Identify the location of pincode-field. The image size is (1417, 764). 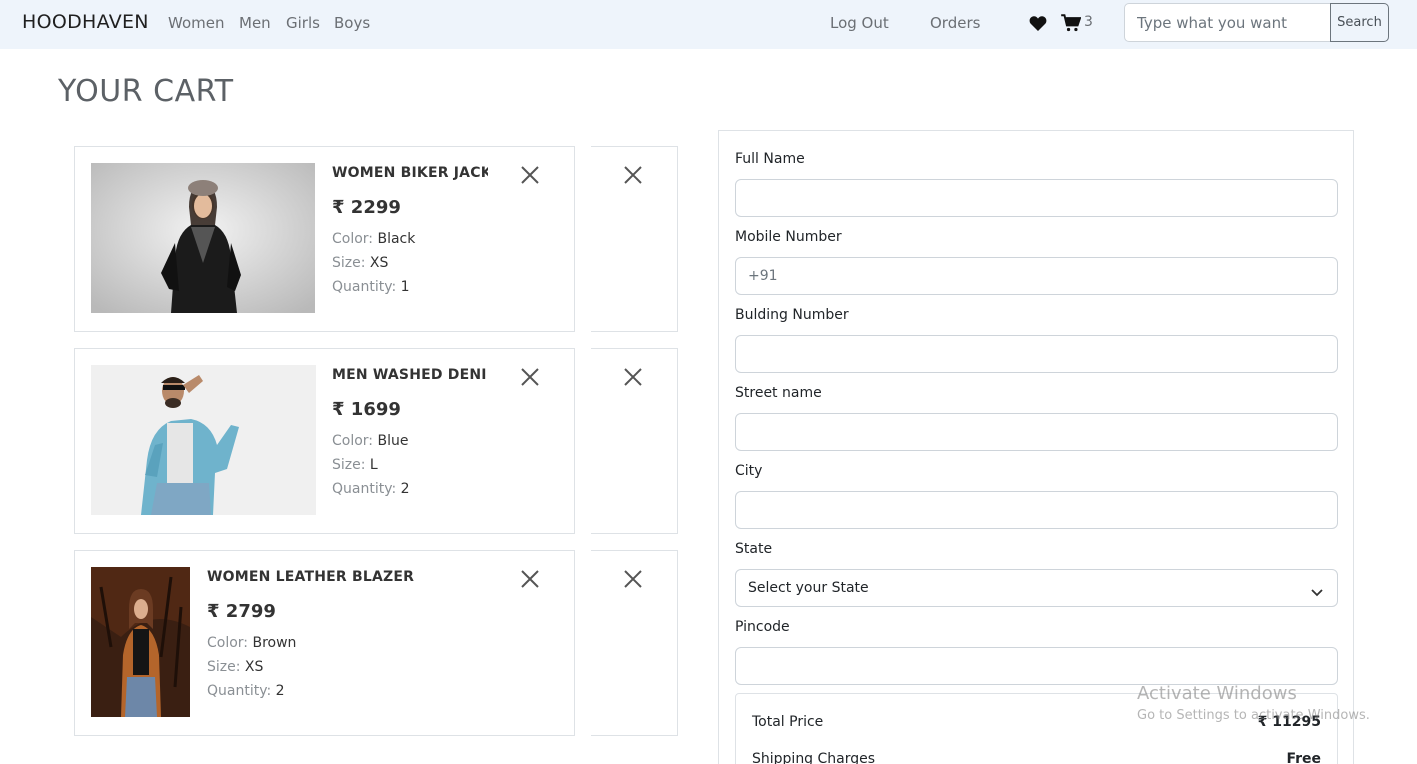
(1036, 666).